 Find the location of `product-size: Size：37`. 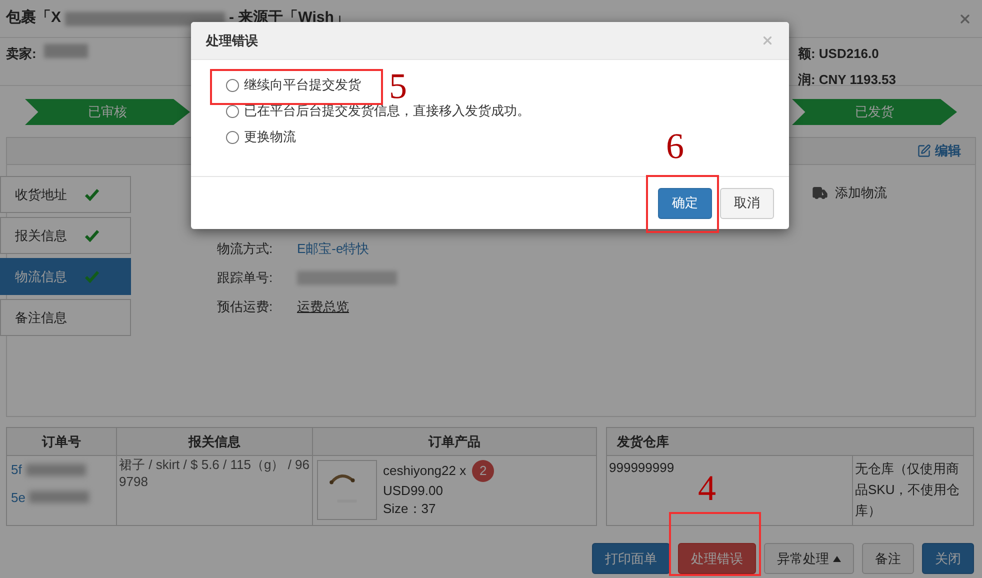

product-size: Size：37 is located at coordinates (410, 509).